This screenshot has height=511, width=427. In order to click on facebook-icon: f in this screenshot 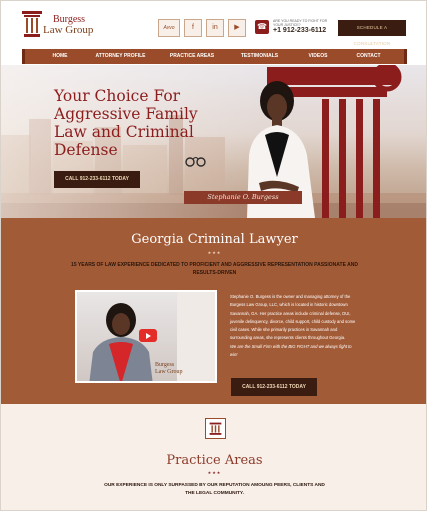, I will do `click(193, 28)`.